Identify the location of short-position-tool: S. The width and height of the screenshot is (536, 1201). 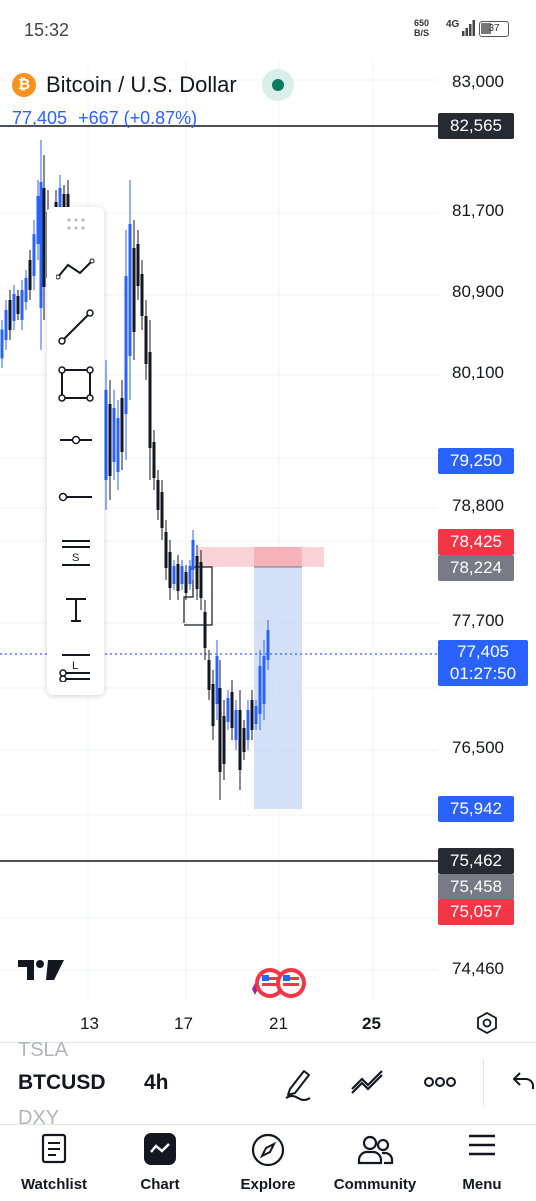
(75, 553).